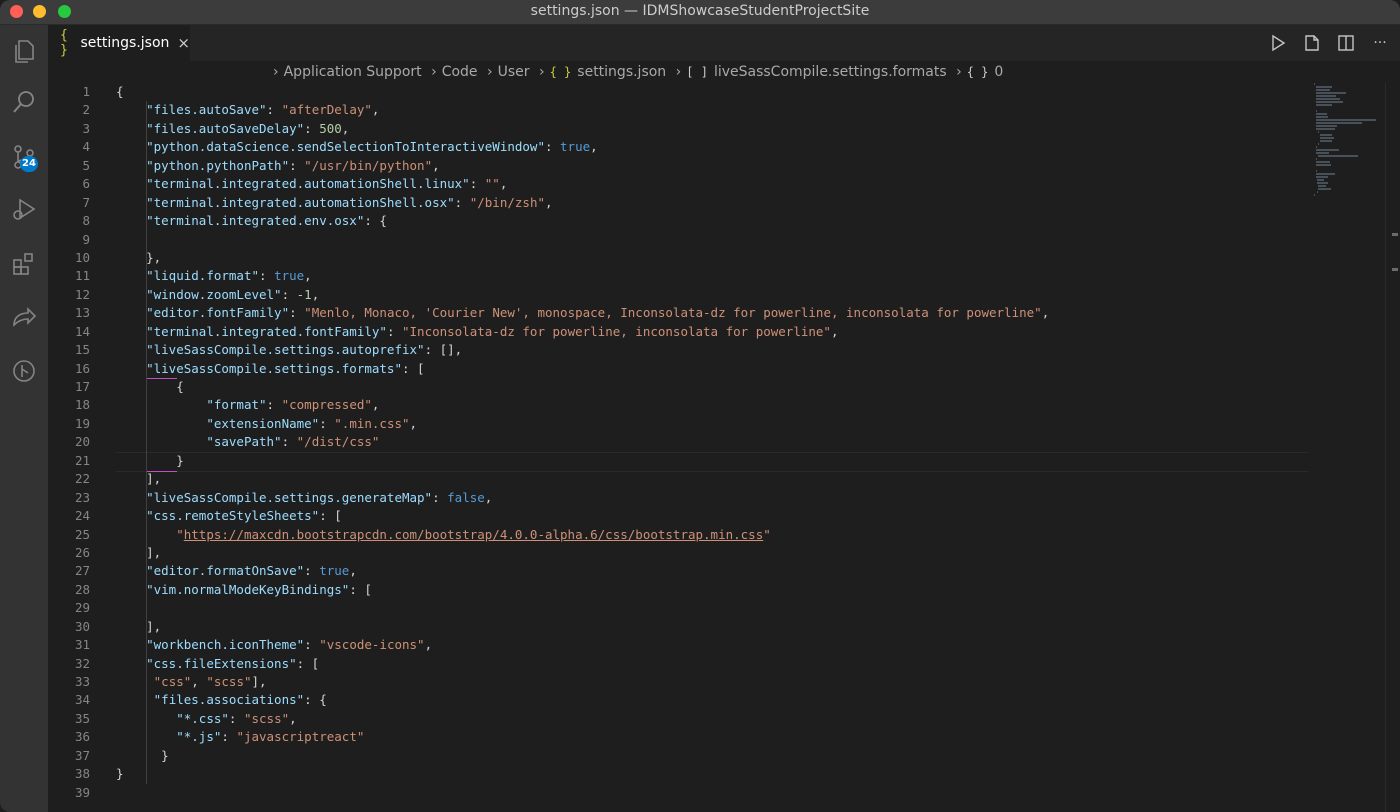 This screenshot has height=812, width=1400. Describe the element at coordinates (830, 72) in the screenshot. I see `breadcrumb-formats: liveSassCompile.settings.formats` at that location.